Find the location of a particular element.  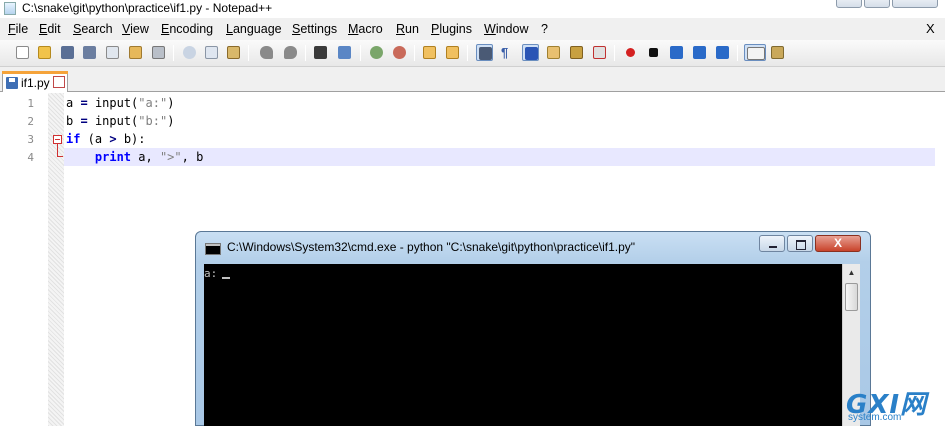

close-all-icon is located at coordinates (135, 52).